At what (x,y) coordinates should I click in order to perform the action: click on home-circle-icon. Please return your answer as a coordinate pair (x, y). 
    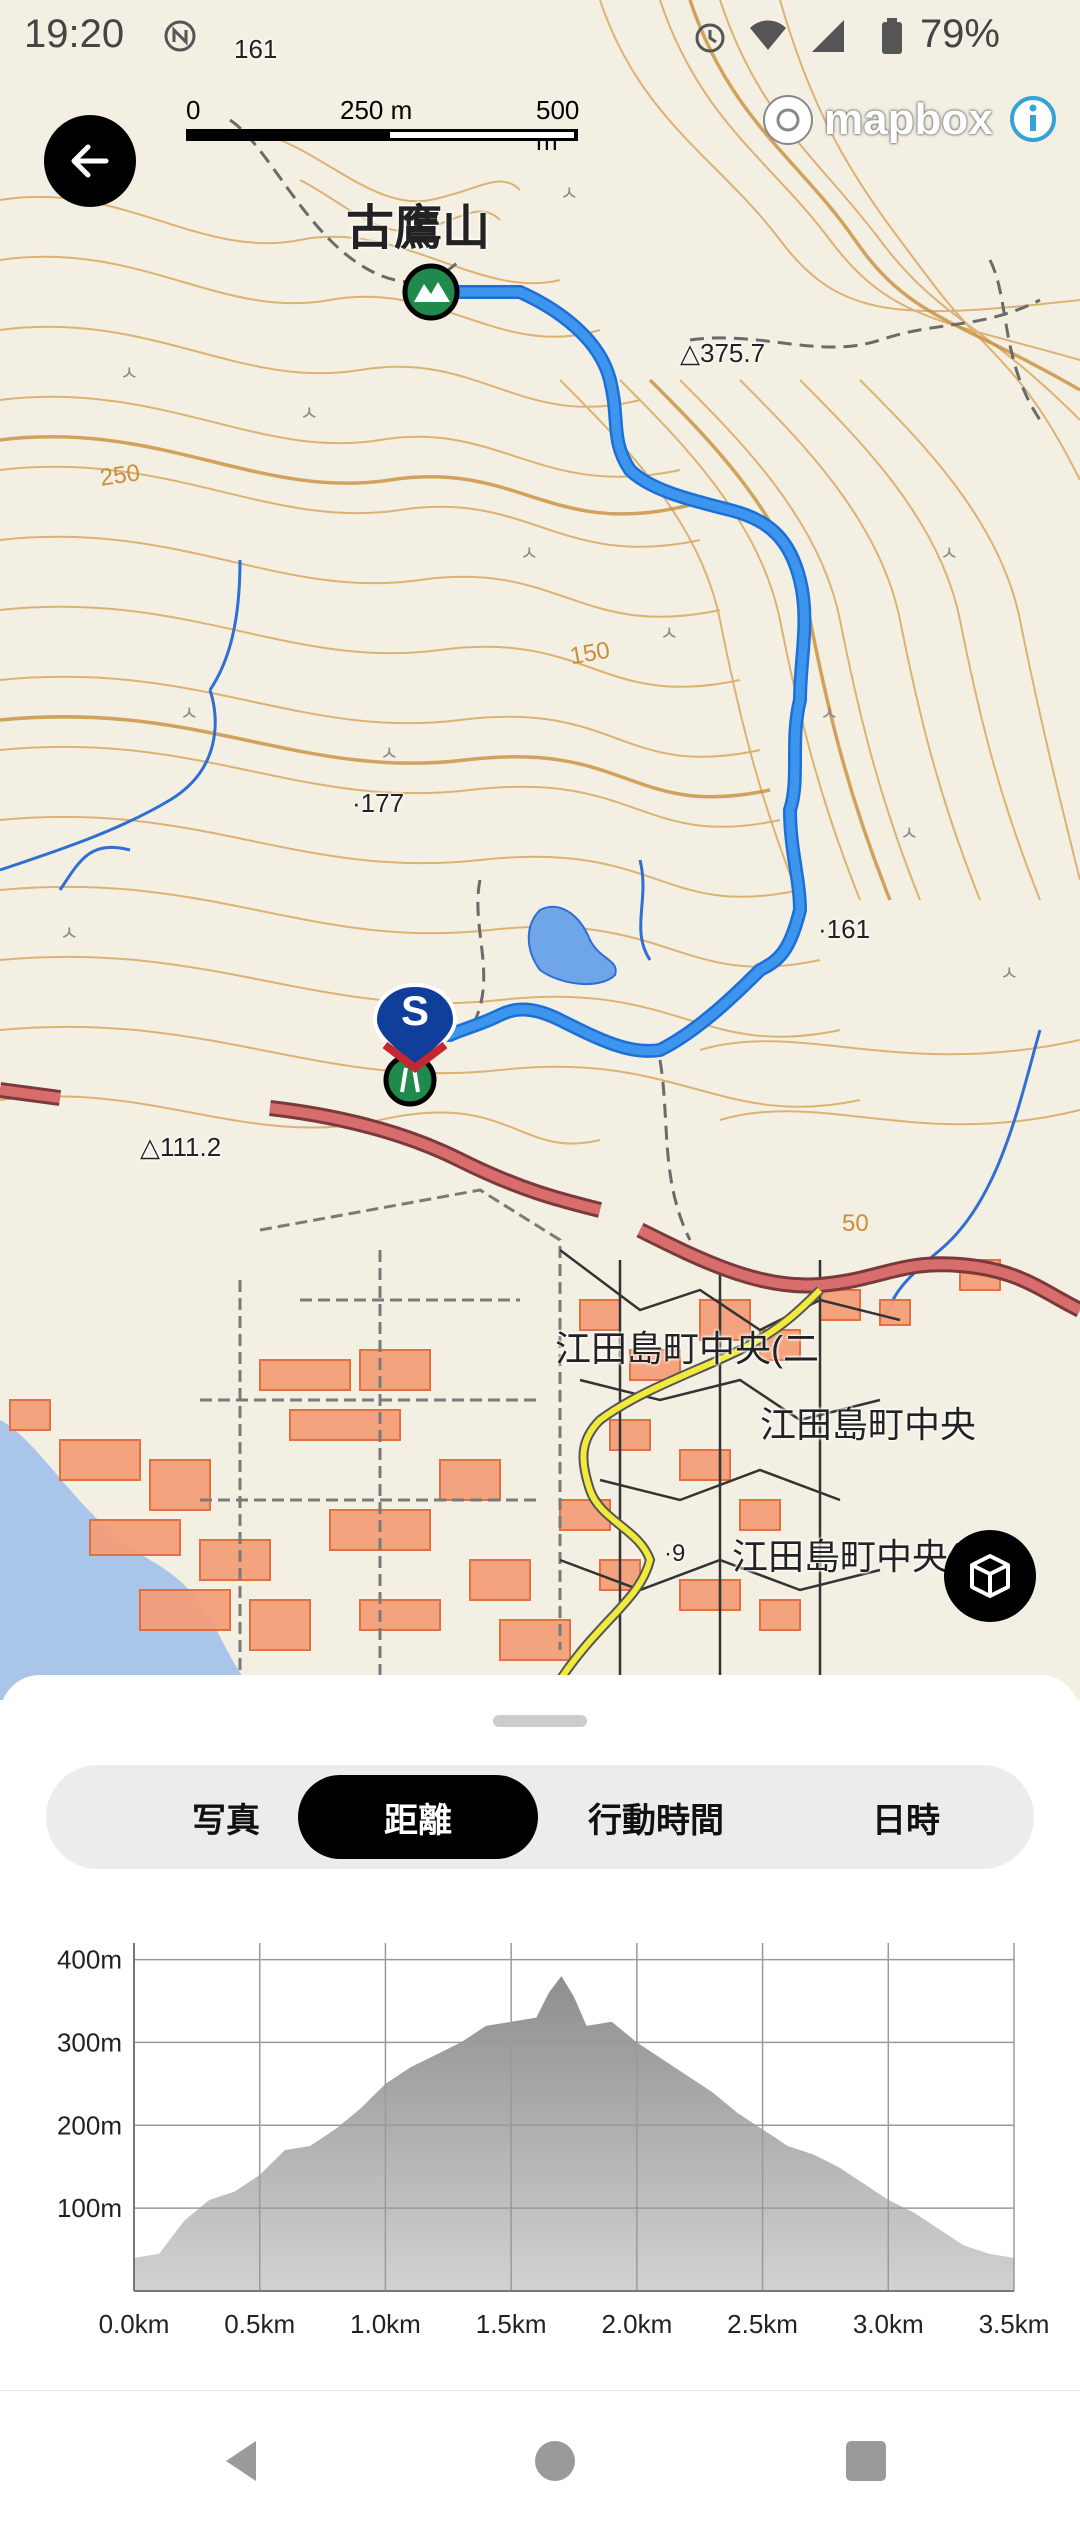
    Looking at the image, I should click on (555, 2461).